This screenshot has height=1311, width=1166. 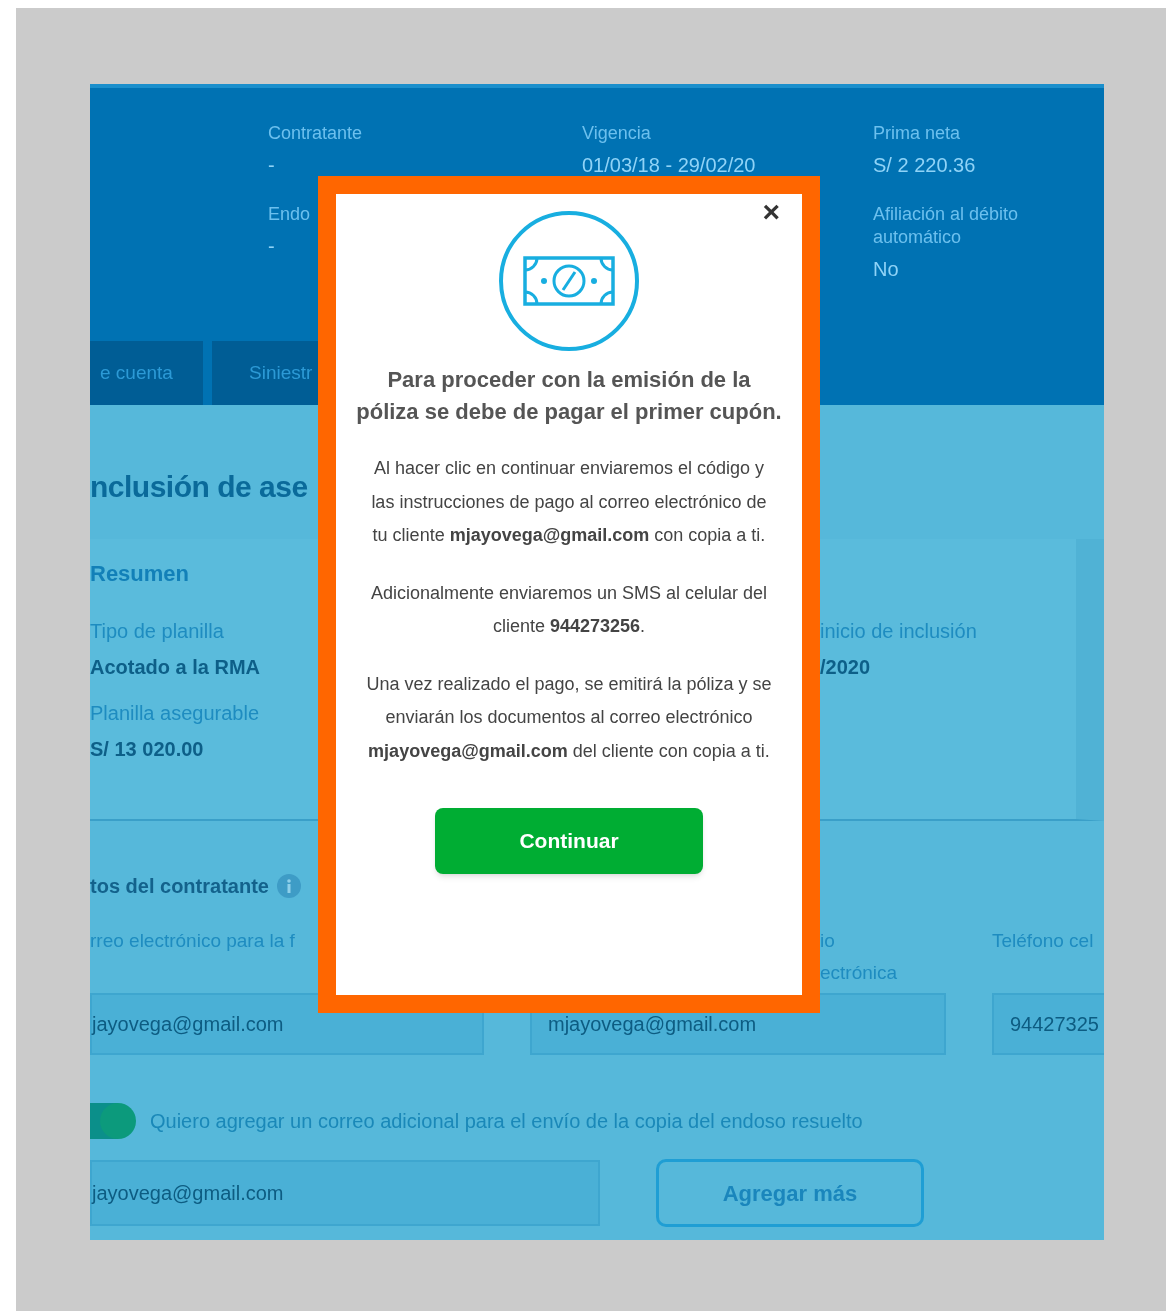 I want to click on modal-text: Una vez realizado el pago, se emitirá la póliza y se enviarán los documentos al correo electrónico mjayovega@gmail.com del cliente con copia a ti., so click(x=569, y=717).